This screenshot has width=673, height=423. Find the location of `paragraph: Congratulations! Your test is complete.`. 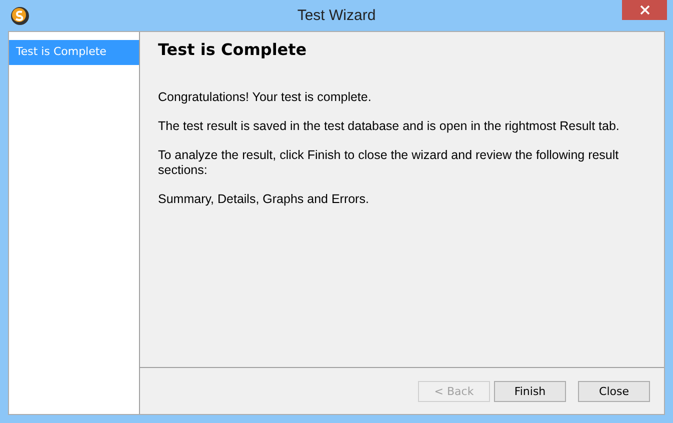

paragraph: Congratulations! Your test is complete. is located at coordinates (265, 97).